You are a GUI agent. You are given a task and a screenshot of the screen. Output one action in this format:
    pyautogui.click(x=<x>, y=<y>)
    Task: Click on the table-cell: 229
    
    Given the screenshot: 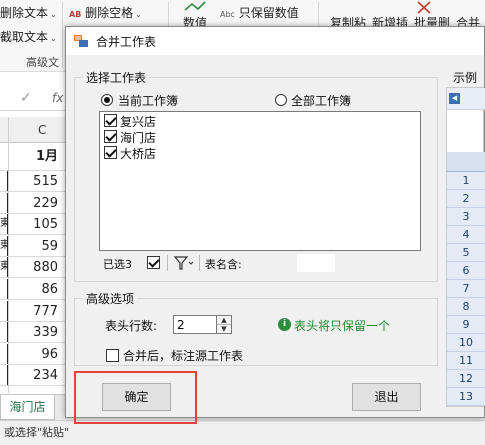 What is the action you would take?
    pyautogui.click(x=35, y=203)
    